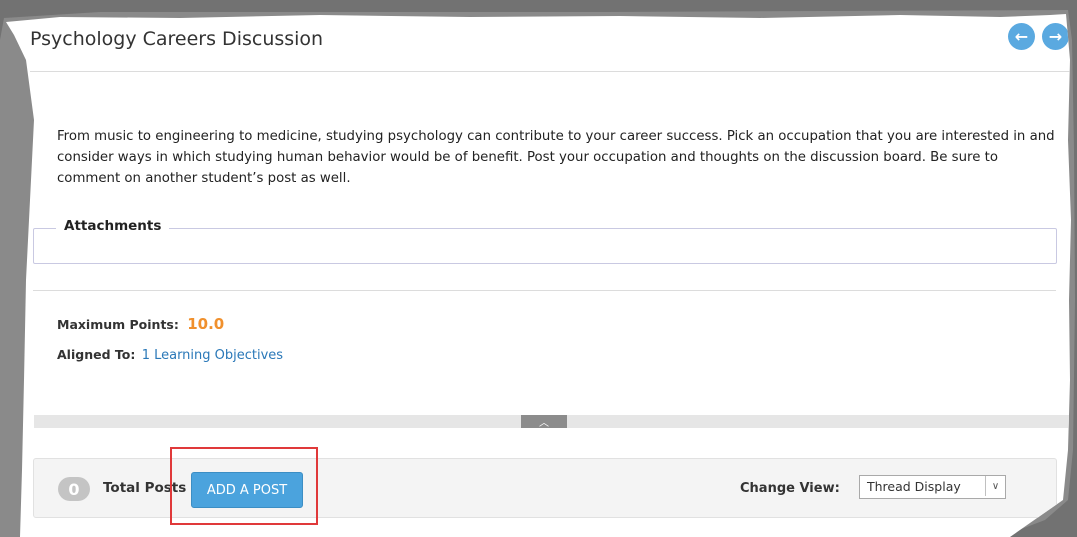 This screenshot has width=1077, height=537. I want to click on change-view-label: Change View:, so click(790, 488).